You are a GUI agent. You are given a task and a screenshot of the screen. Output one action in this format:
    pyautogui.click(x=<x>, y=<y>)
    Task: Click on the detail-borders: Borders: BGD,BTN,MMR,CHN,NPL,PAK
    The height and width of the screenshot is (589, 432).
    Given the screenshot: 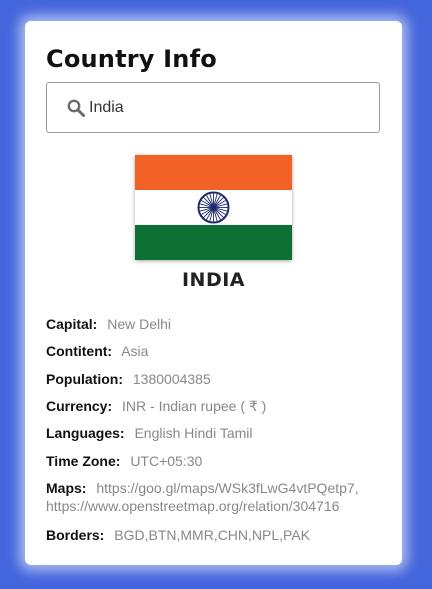 What is the action you would take?
    pyautogui.click(x=216, y=535)
    